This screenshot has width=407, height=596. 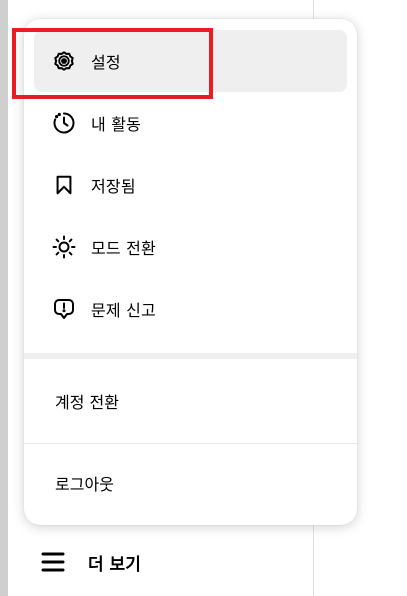 What do you see at coordinates (87, 402) in the screenshot?
I see `switch-account-label: 계정 전환` at bounding box center [87, 402].